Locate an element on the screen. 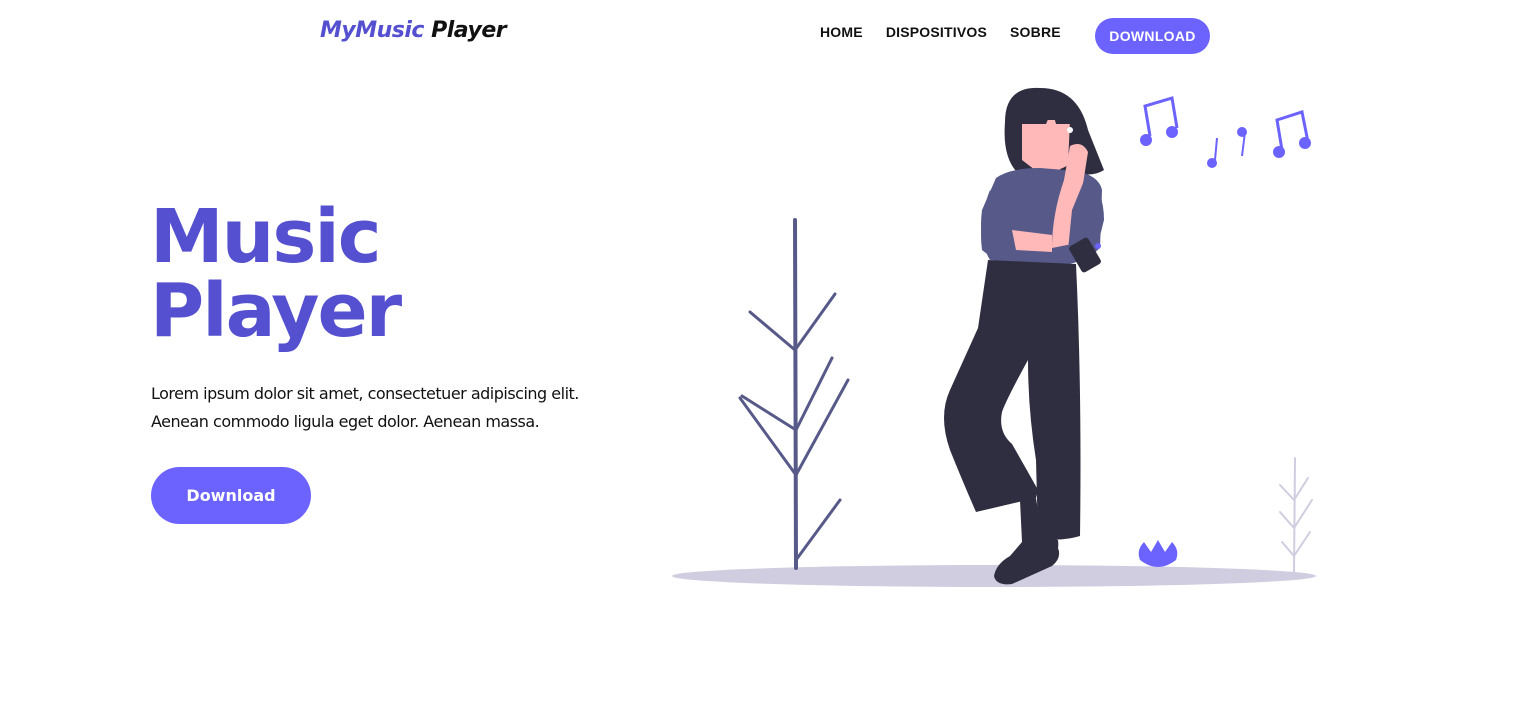 This screenshot has height=705, width=1528. nav-home-link: HOME is located at coordinates (841, 32).